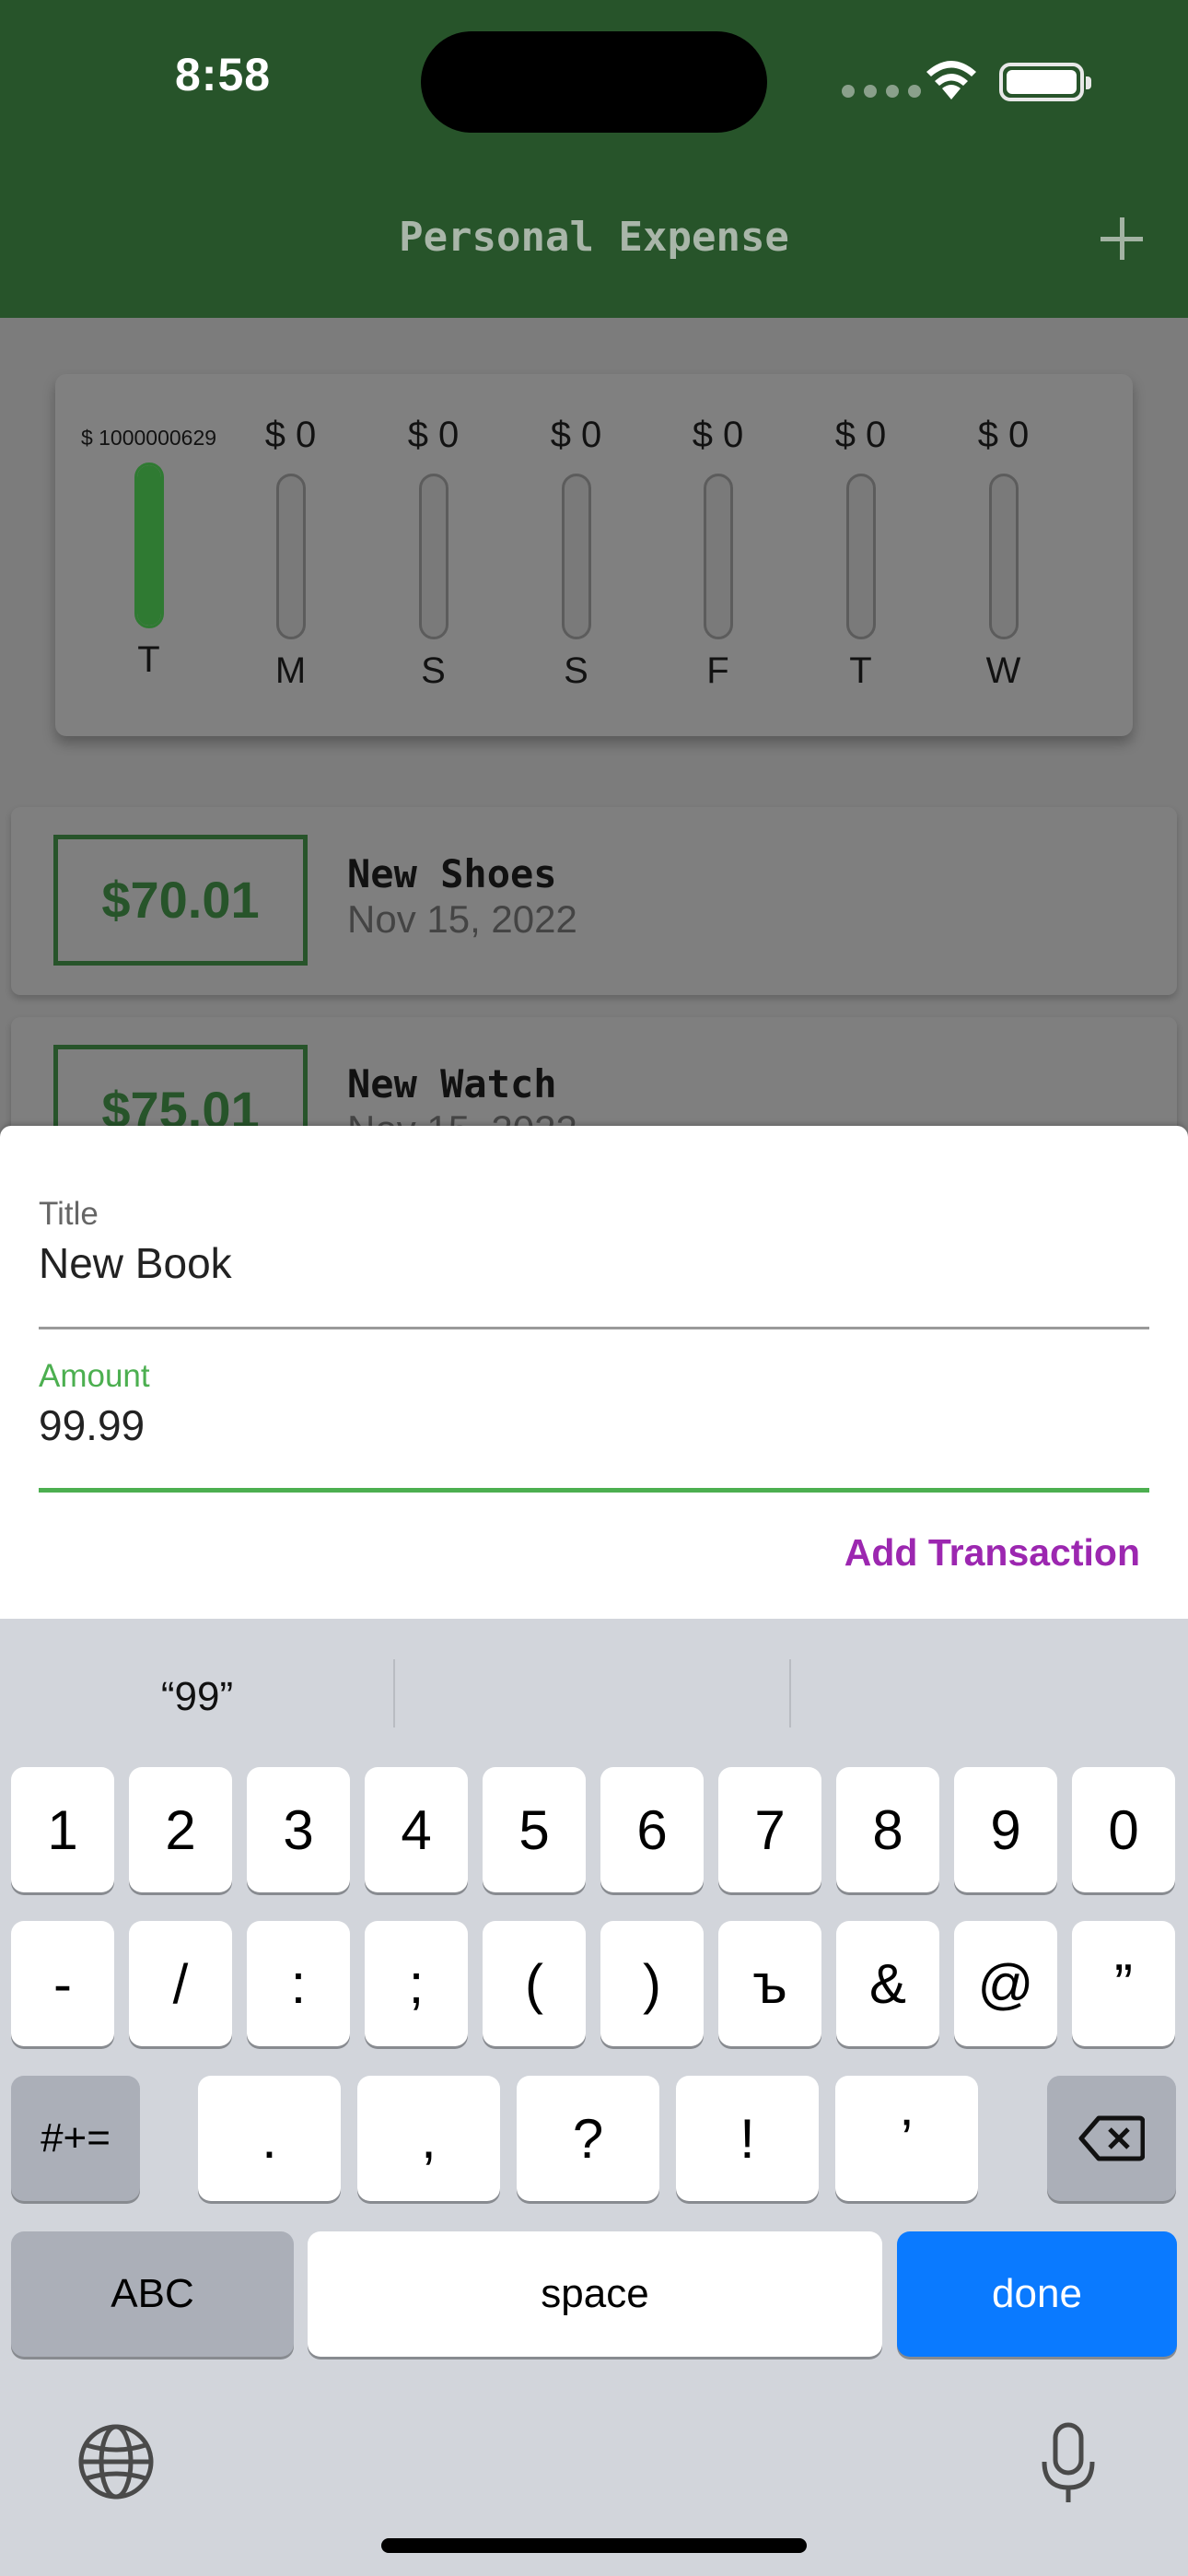 This screenshot has height=2576, width=1188. What do you see at coordinates (180, 901) in the screenshot?
I see `transaction-amount: $70.01` at bounding box center [180, 901].